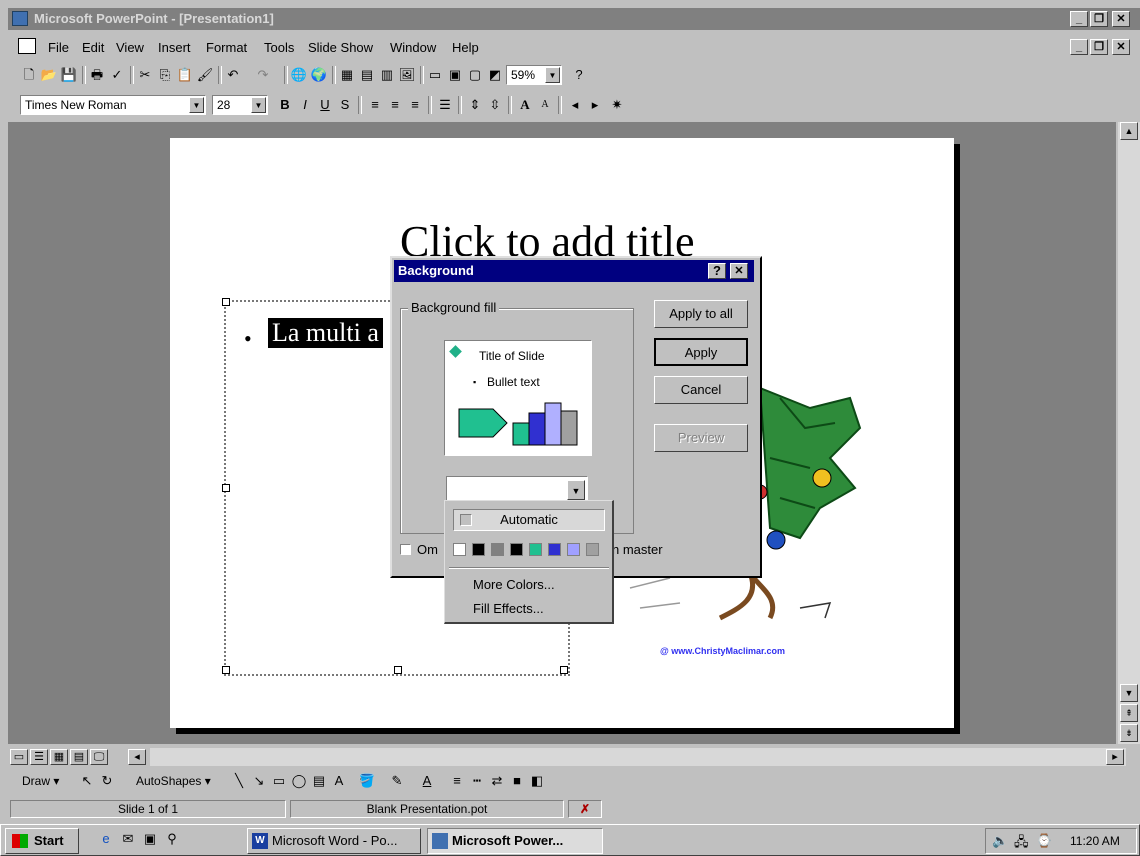 This screenshot has width=1140, height=856. What do you see at coordinates (117, 75) in the screenshot?
I see `spelling-icon: ✓` at bounding box center [117, 75].